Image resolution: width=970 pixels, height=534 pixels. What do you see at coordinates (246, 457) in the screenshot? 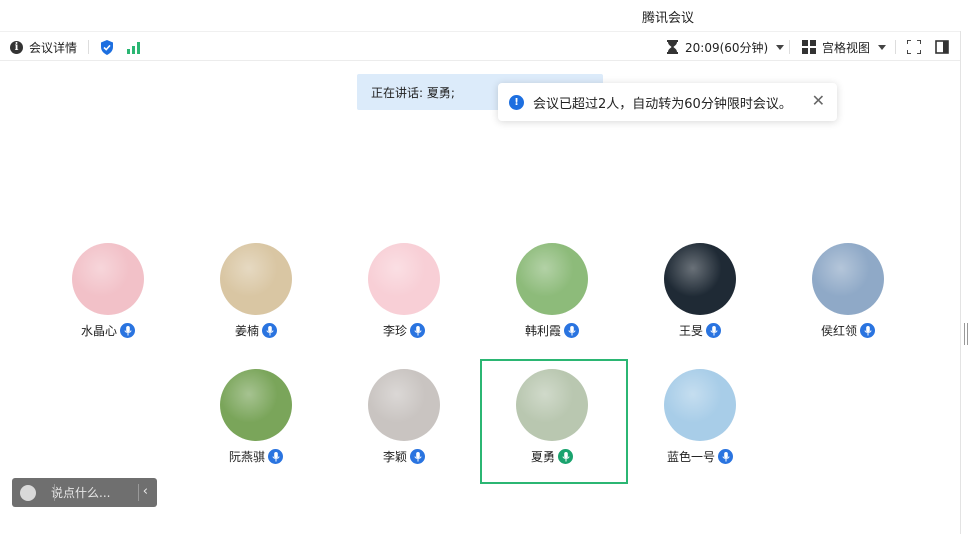
I see `participant-name: 阮燕骐` at bounding box center [246, 457].